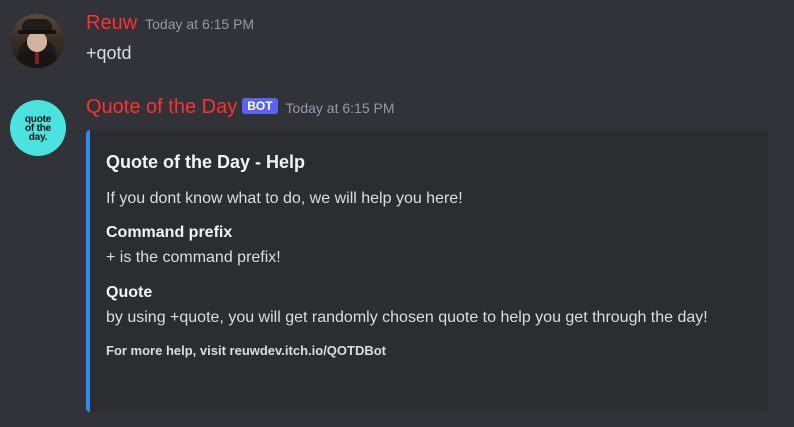 The image size is (794, 427). I want to click on bot-avatar: quote of the day., so click(38, 128).